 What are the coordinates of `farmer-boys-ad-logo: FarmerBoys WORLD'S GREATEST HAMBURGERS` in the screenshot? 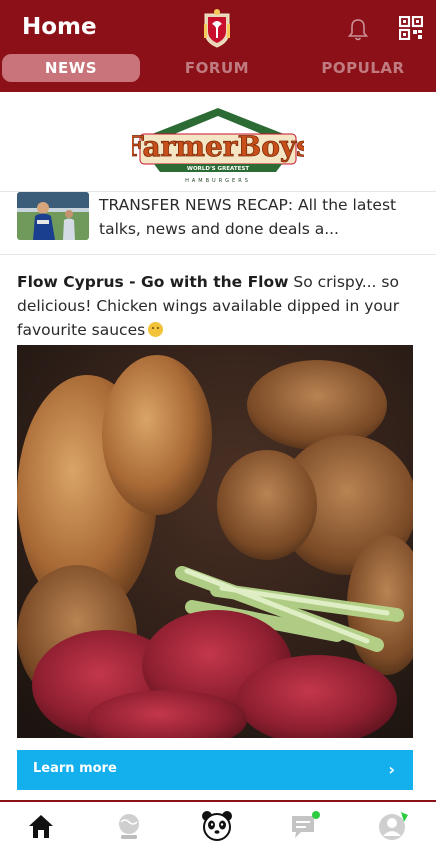 It's located at (218, 142).